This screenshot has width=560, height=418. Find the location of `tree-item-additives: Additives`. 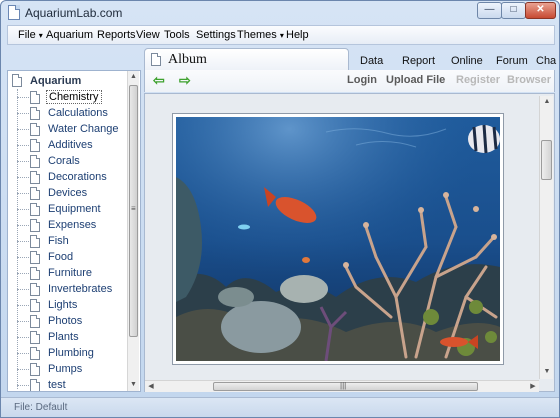

tree-item-additives: Additives is located at coordinates (68, 146).